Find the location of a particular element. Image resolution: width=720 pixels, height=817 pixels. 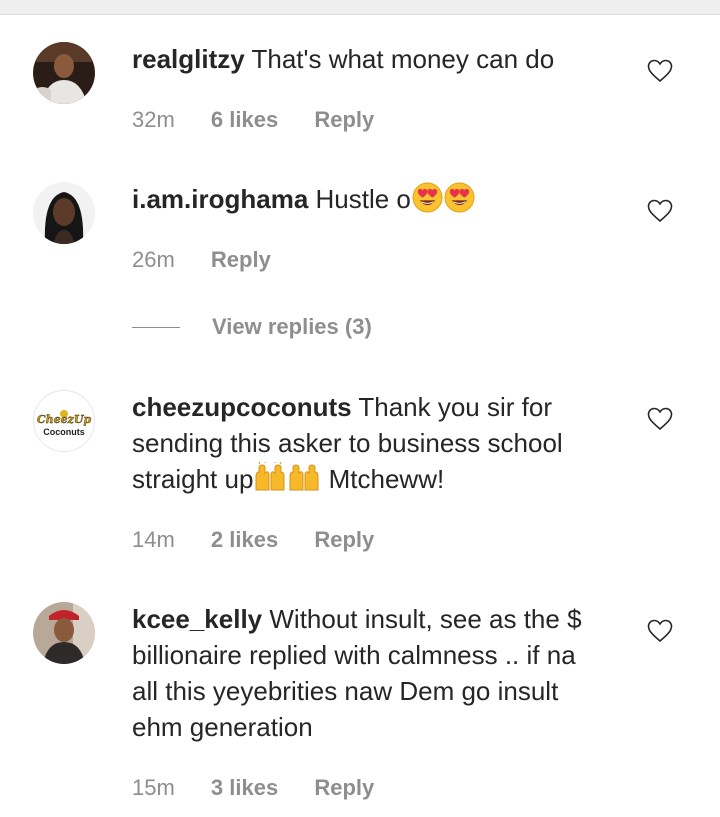

comment-text-line1: Without insult, see as the $ is located at coordinates (425, 619).